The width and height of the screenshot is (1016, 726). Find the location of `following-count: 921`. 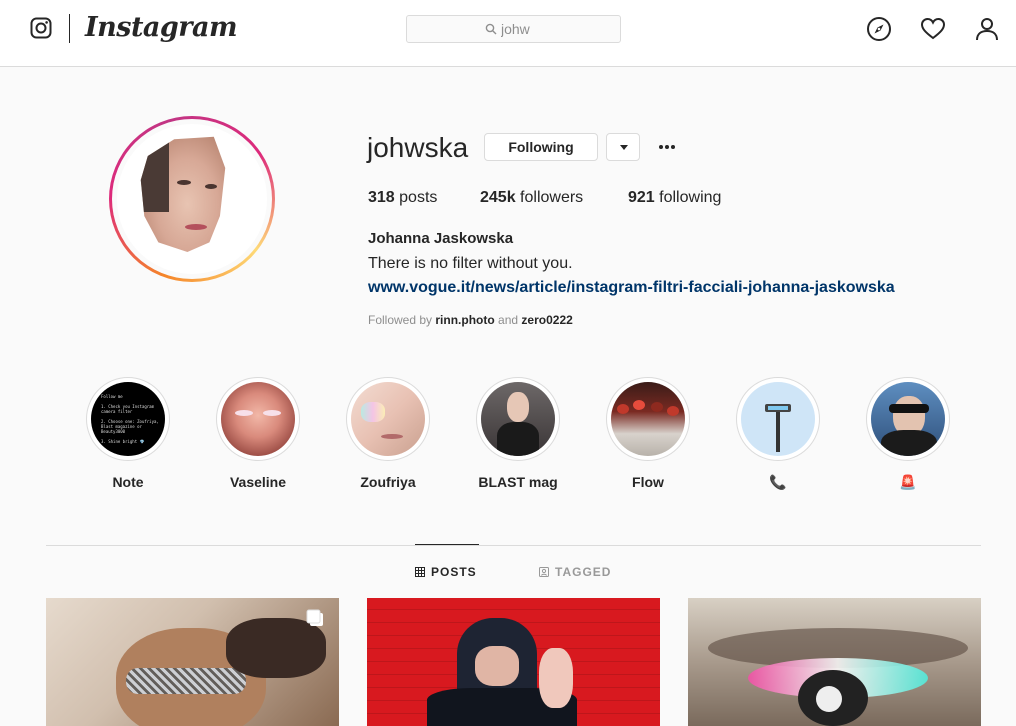

following-count: 921 is located at coordinates (641, 197).